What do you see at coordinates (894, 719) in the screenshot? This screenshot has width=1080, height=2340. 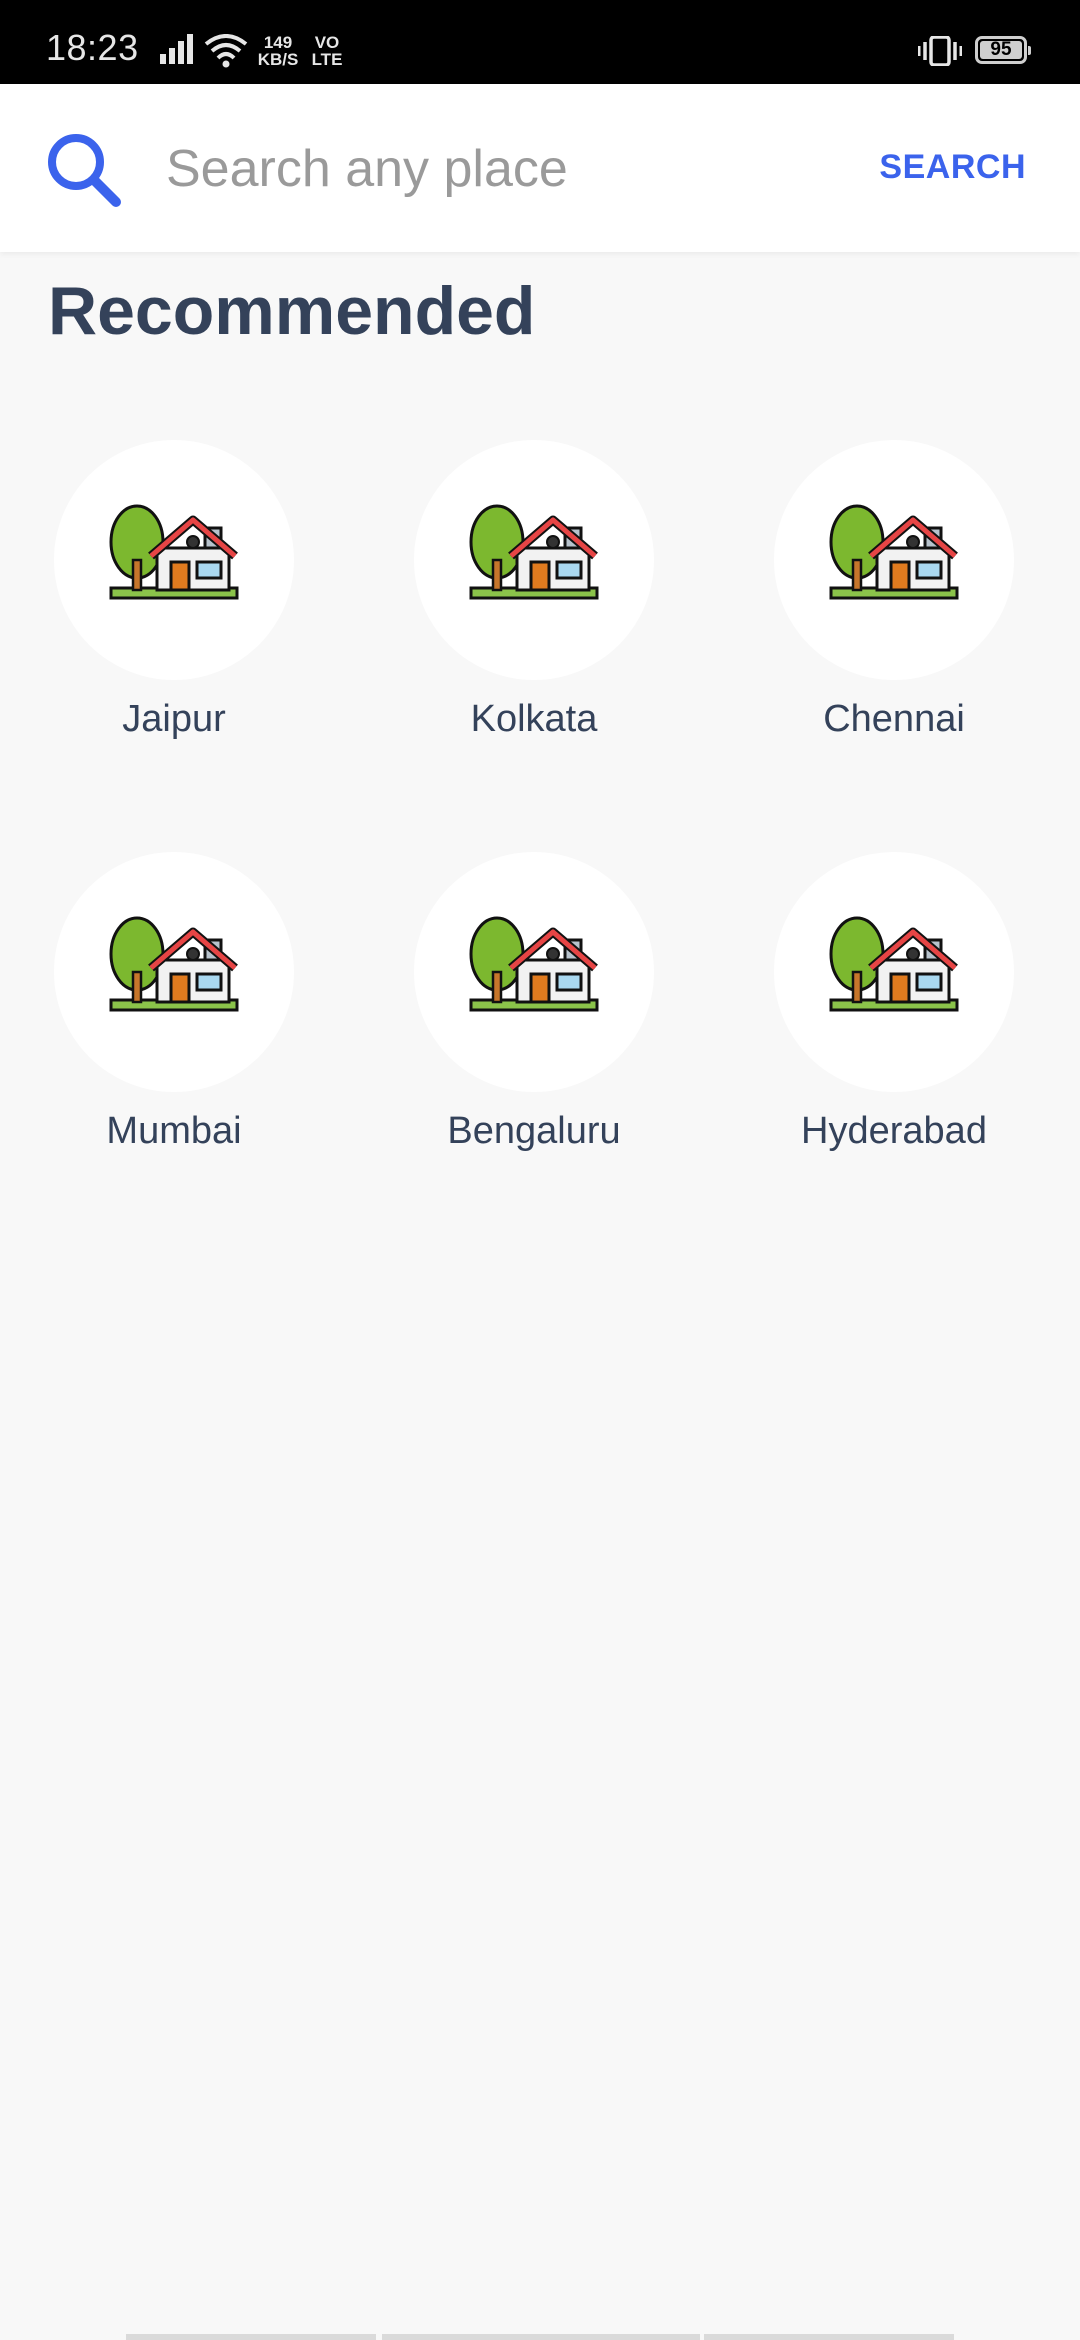 I see `place-label: Chennai` at bounding box center [894, 719].